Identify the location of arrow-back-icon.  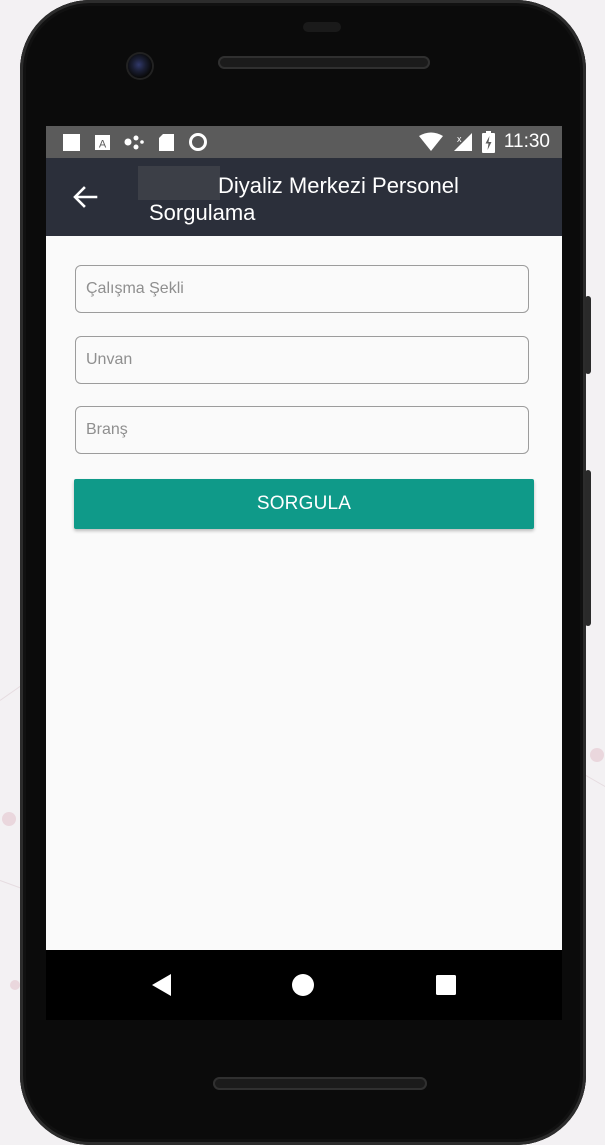
(85, 197).